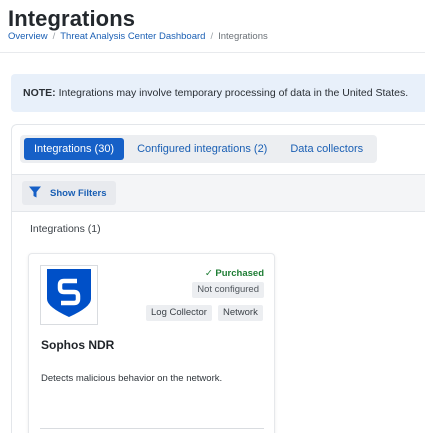  Describe the element at coordinates (78, 345) in the screenshot. I see `integration-title: Sophos NDR` at that location.